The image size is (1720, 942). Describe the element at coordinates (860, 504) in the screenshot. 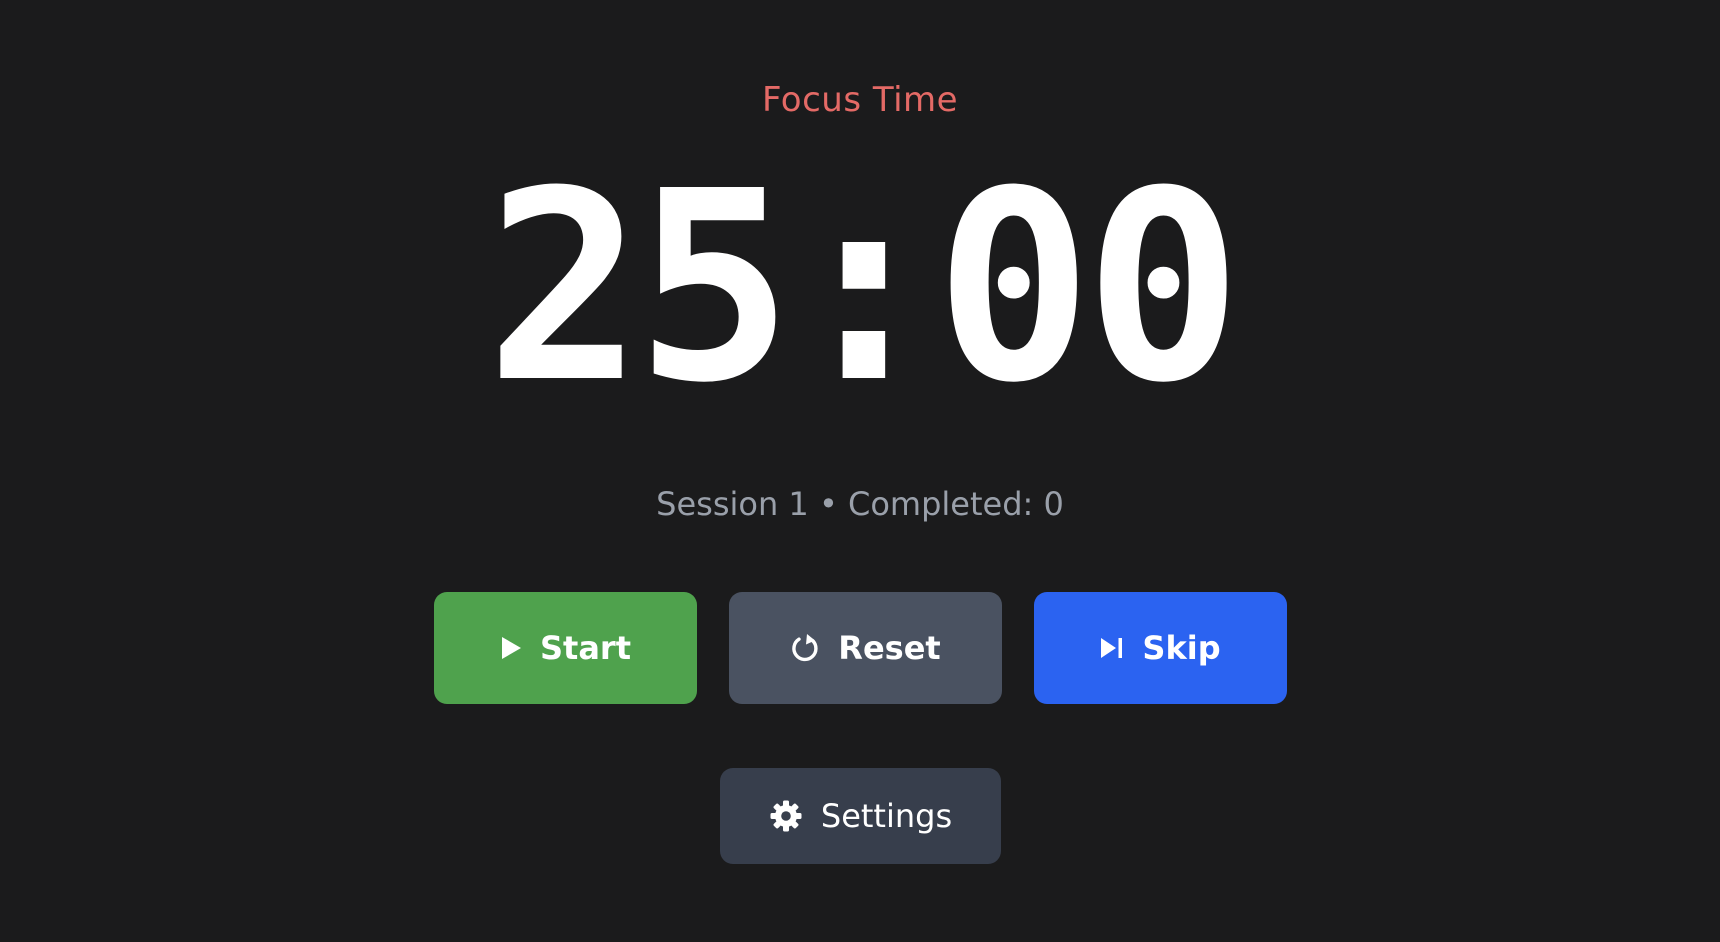

I see `session-info: Session 1 • Completed: 0` at that location.